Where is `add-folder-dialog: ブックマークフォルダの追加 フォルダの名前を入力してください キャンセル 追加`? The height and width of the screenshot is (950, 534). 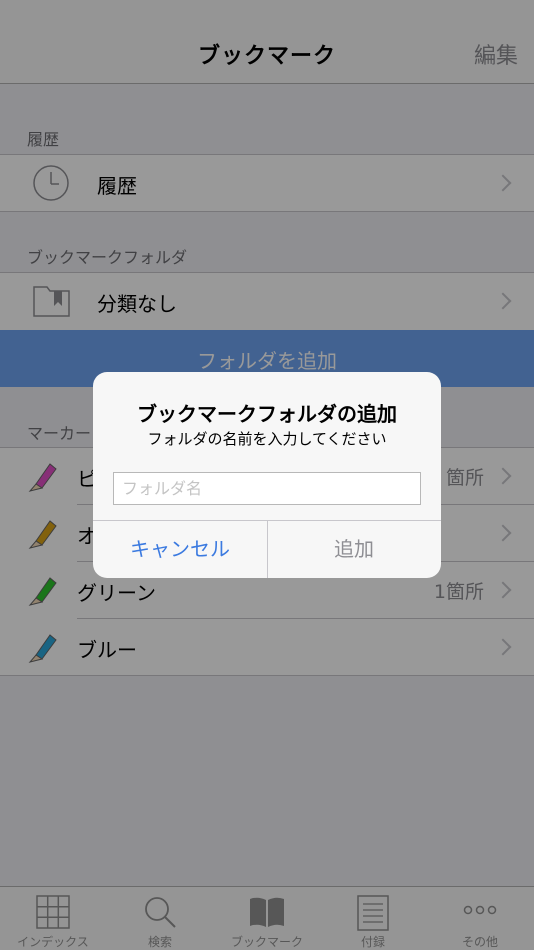 add-folder-dialog: ブックマークフォルダの追加 フォルダの名前を入力してください キャンセル 追加 is located at coordinates (267, 475).